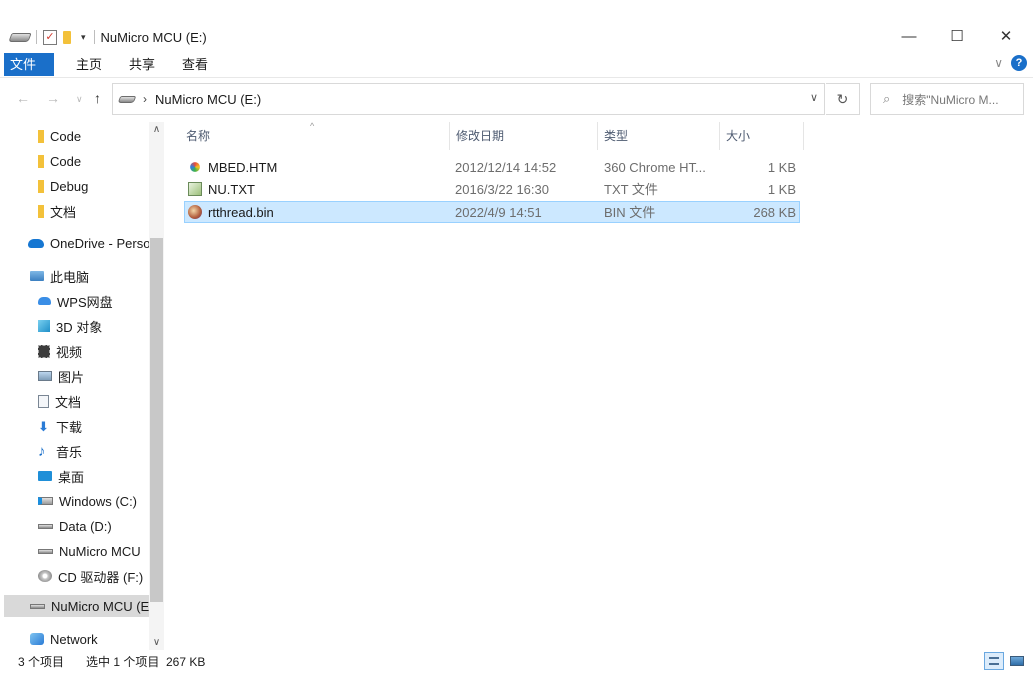 This screenshot has width=1033, height=683. Describe the element at coordinates (318, 190) in the screenshot. I see `file-name-cell: NU.TXT` at that location.